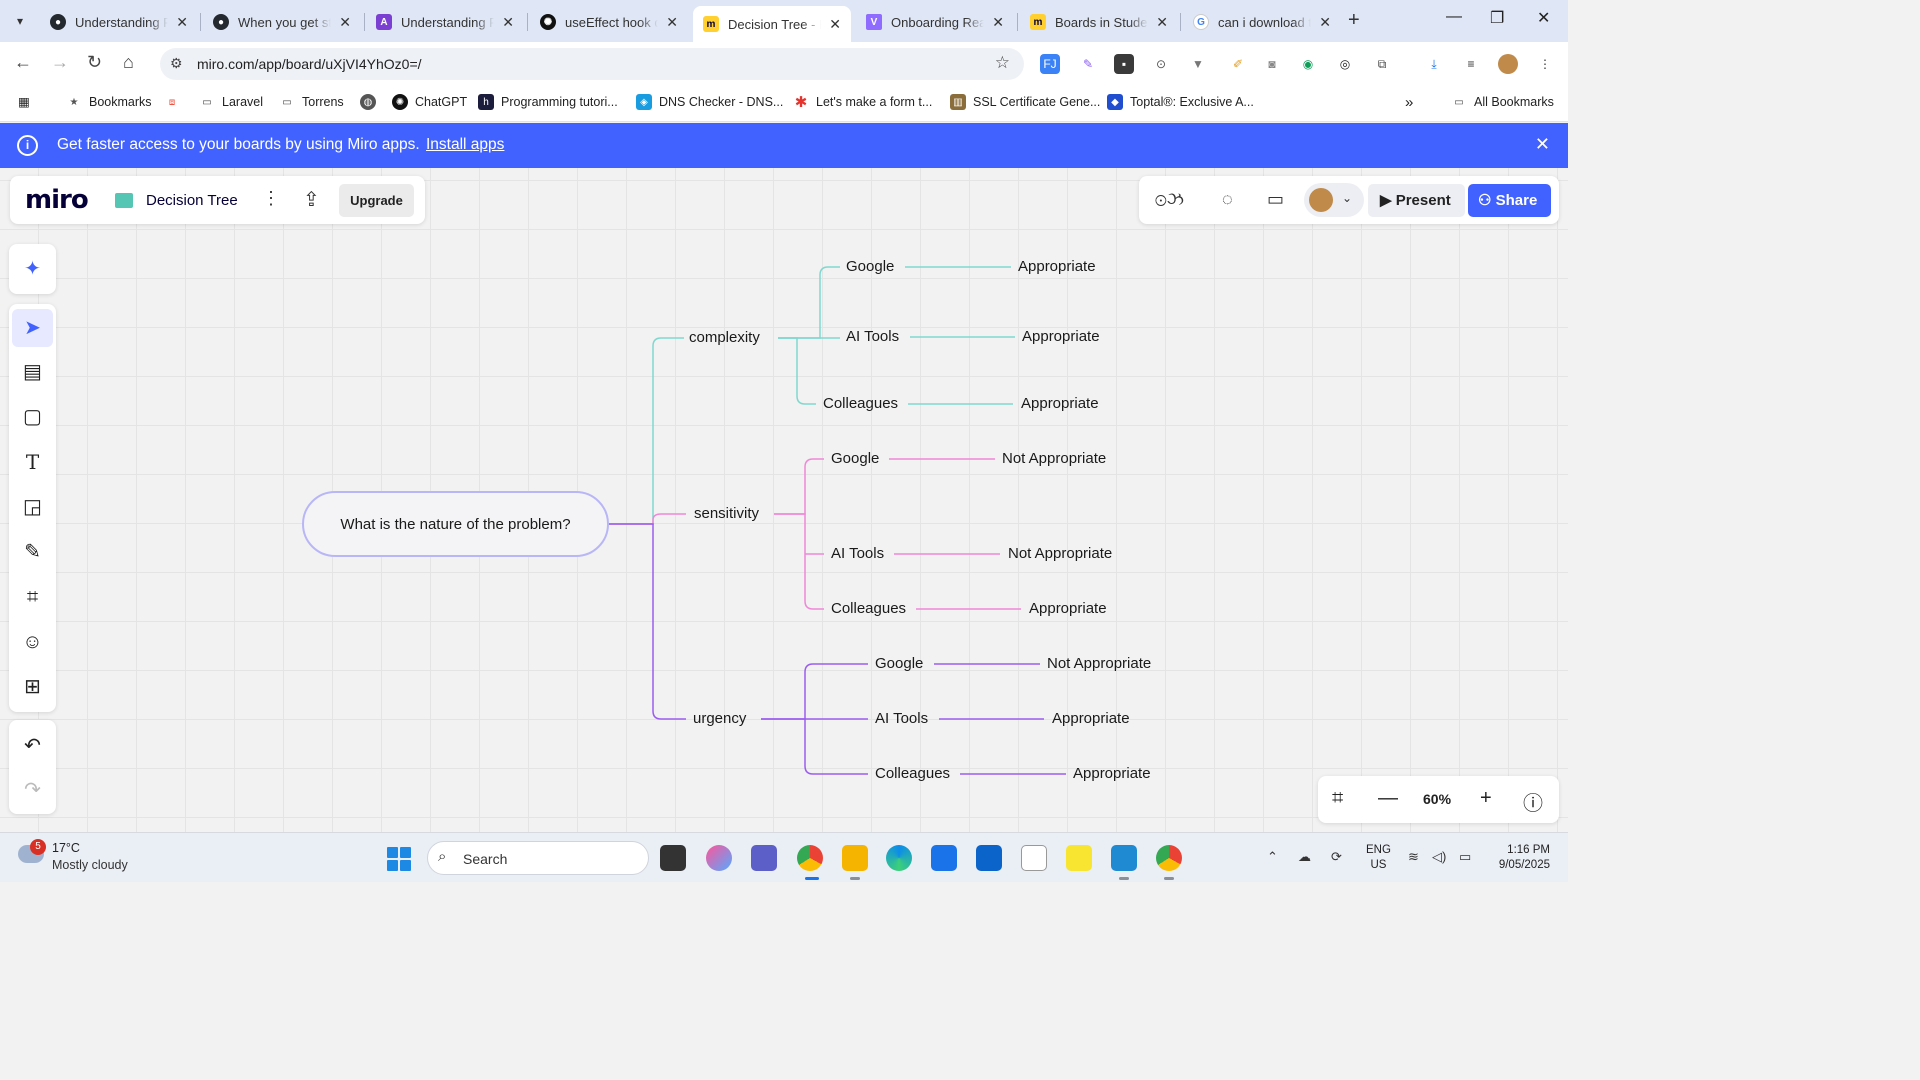 This screenshot has width=1920, height=1080. What do you see at coordinates (724, 337) in the screenshot?
I see `branch-node-complexity: complexity` at bounding box center [724, 337].